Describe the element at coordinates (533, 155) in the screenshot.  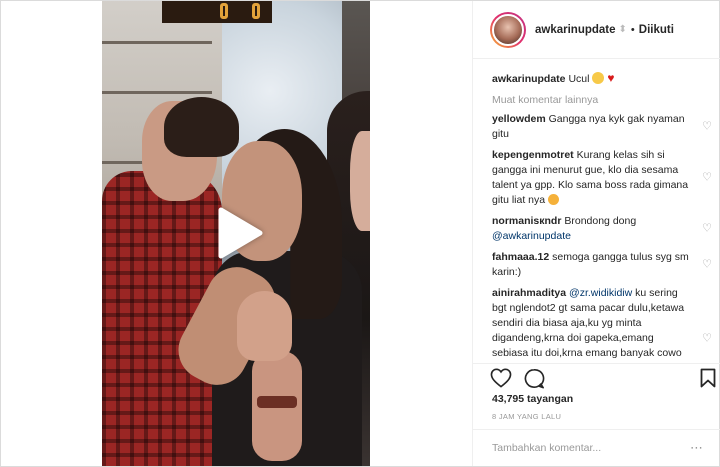
I see `comment-username: kepengenmotret` at that location.